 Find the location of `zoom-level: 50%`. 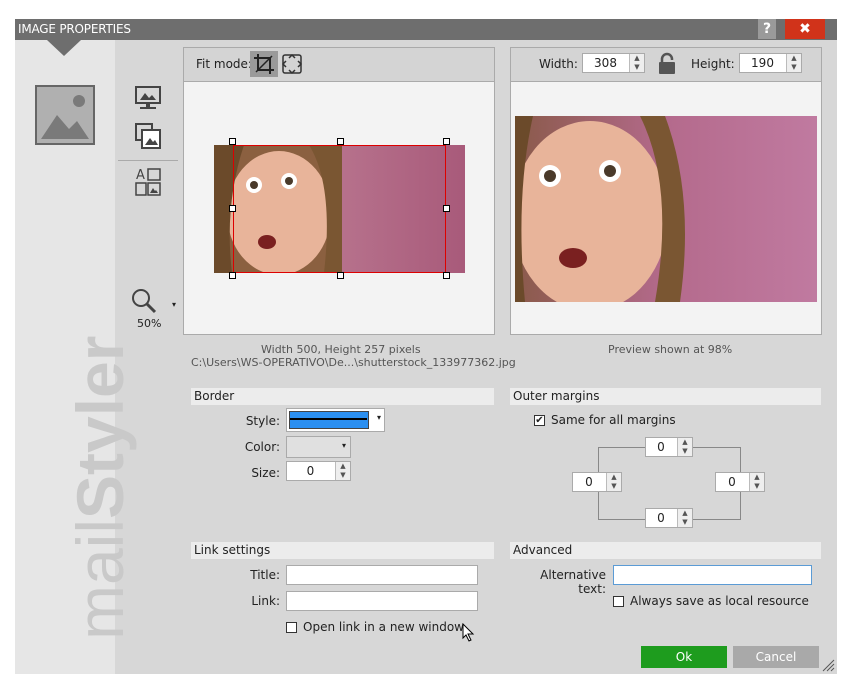

zoom-level: 50% is located at coordinates (149, 323).